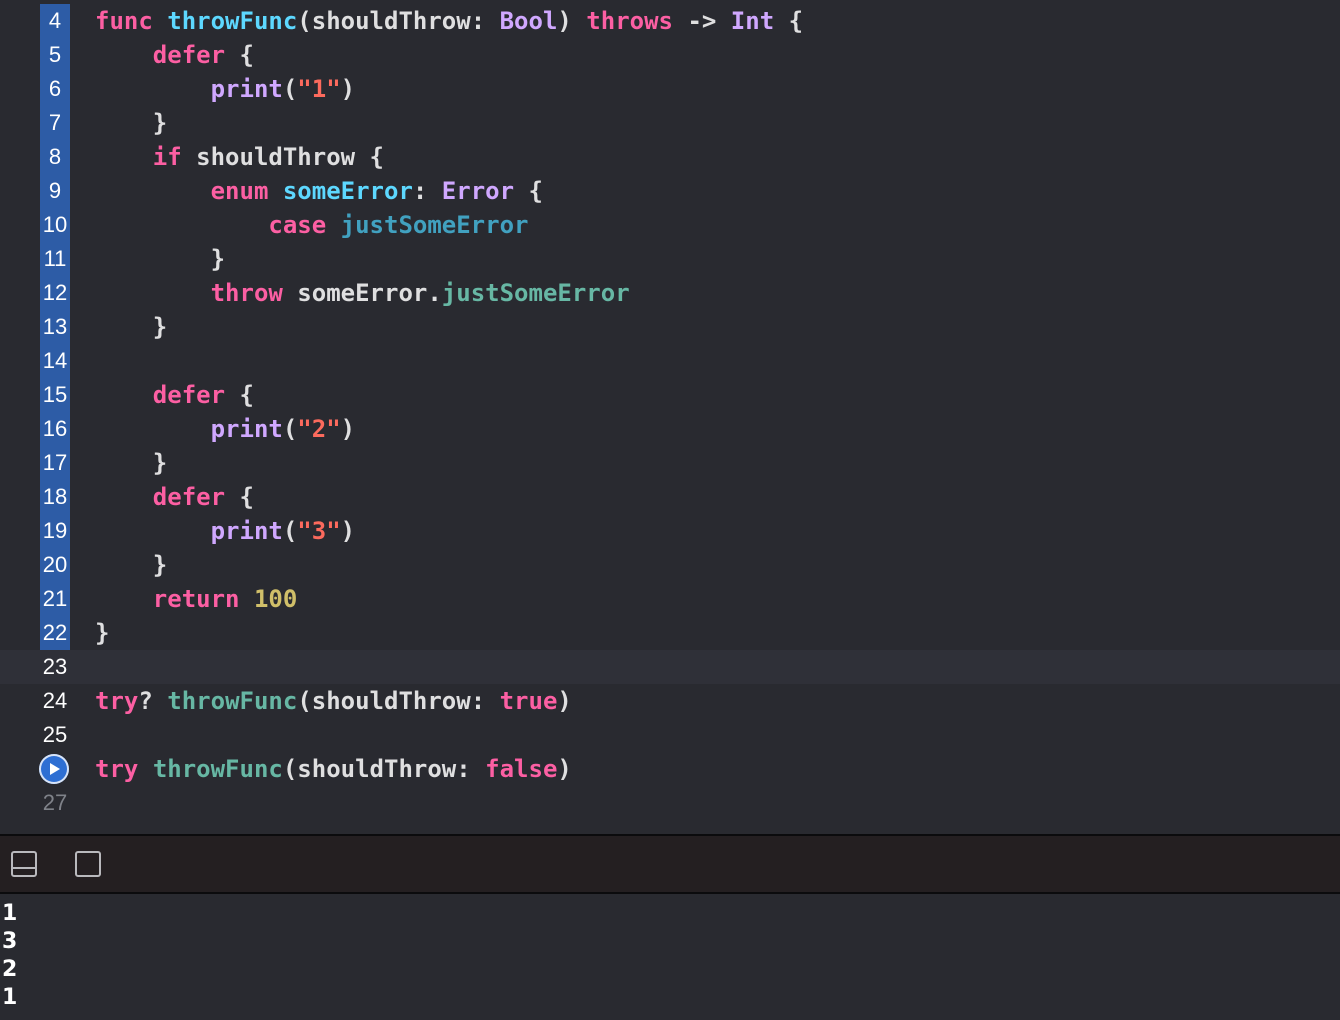 The height and width of the screenshot is (1020, 1340). Describe the element at coordinates (282, 157) in the screenshot. I see `code-token: shouldThrow {` at that location.